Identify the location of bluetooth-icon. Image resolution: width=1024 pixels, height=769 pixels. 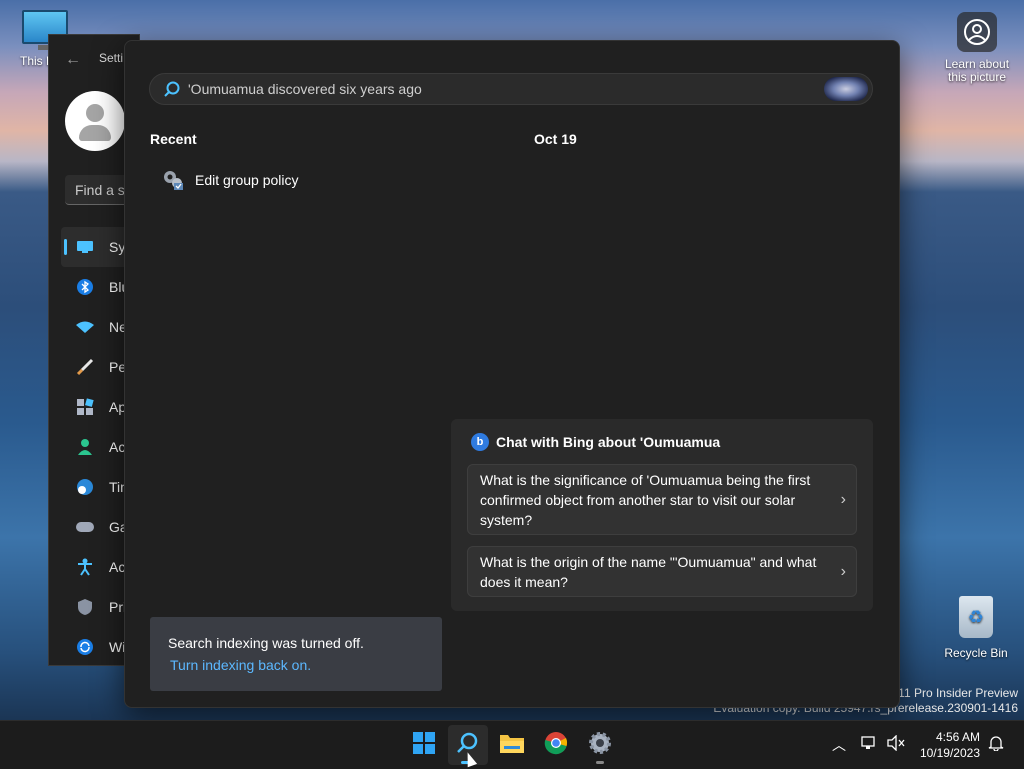
(85, 287).